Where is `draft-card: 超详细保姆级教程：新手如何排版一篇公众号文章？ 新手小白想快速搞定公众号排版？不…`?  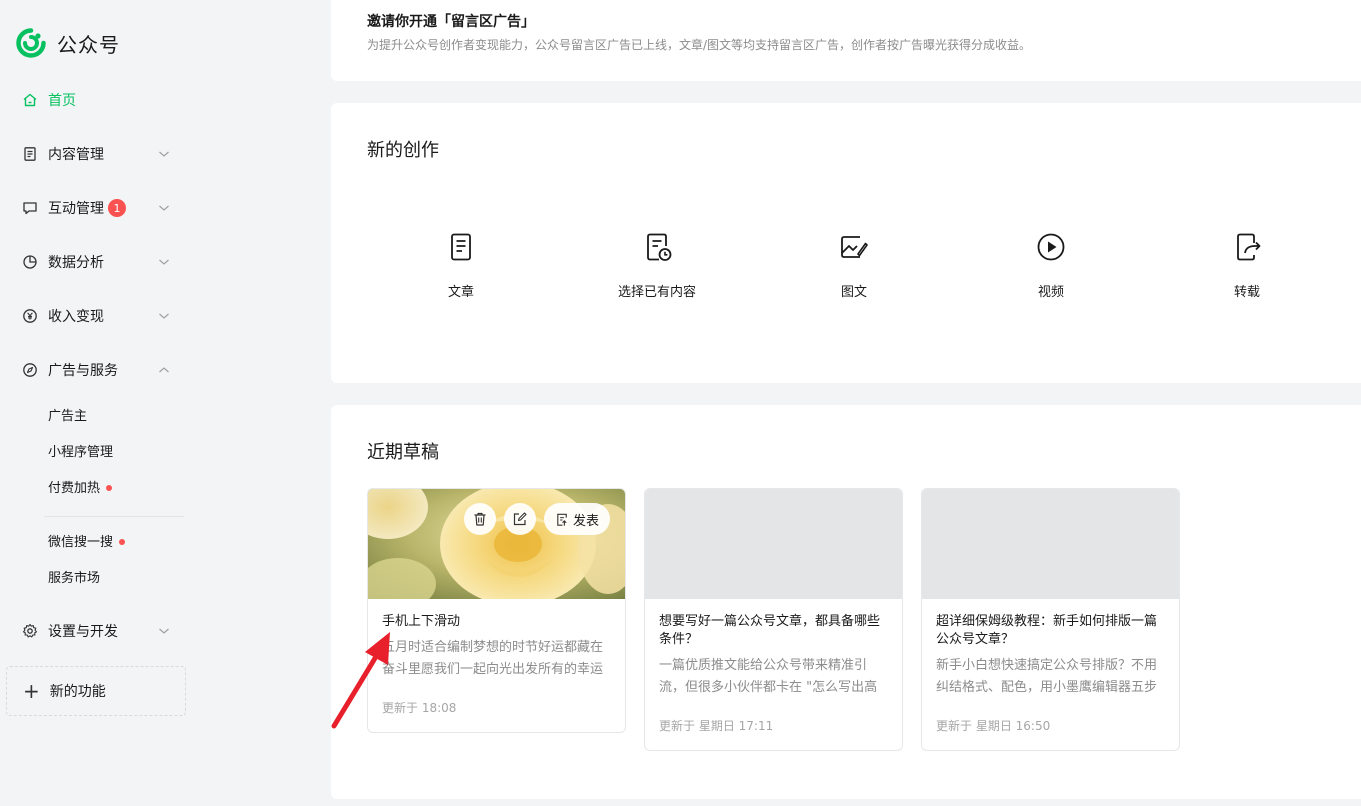 draft-card: 超详细保姆级教程：新手如何排版一篇公众号文章？ 新手小白想快速搞定公众号排版？不… is located at coordinates (1050, 619).